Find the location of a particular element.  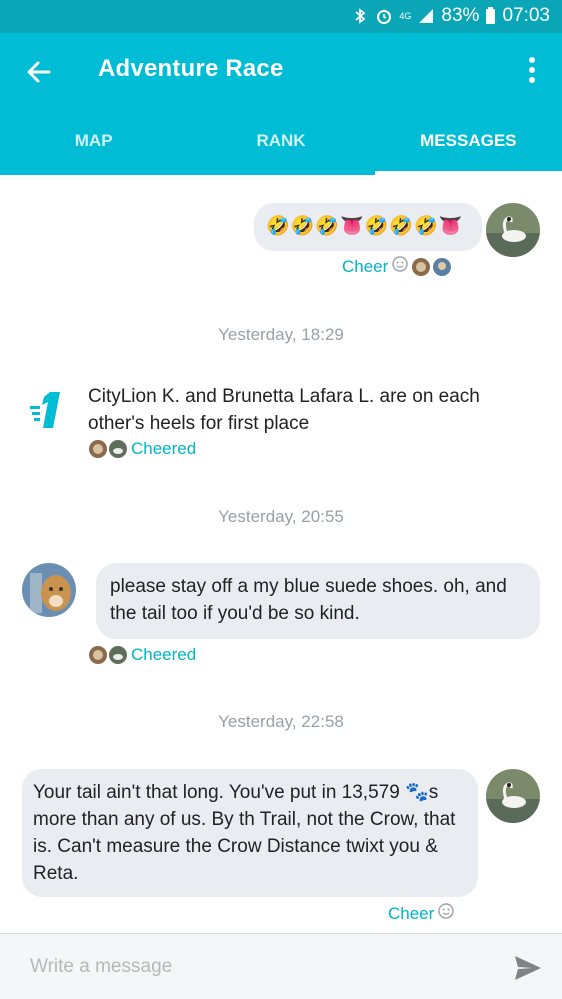

bluetooth-icon is located at coordinates (360, 16).